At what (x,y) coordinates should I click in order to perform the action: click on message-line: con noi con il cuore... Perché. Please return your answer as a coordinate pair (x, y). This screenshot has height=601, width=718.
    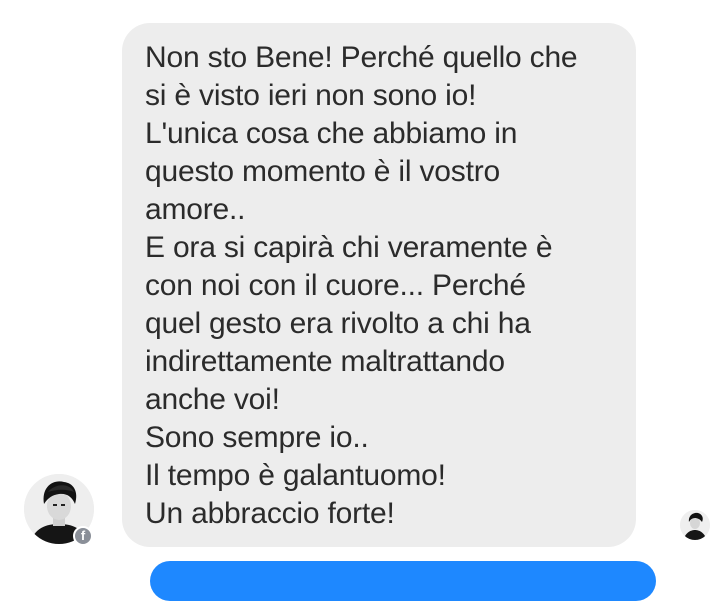
    Looking at the image, I should click on (335, 285).